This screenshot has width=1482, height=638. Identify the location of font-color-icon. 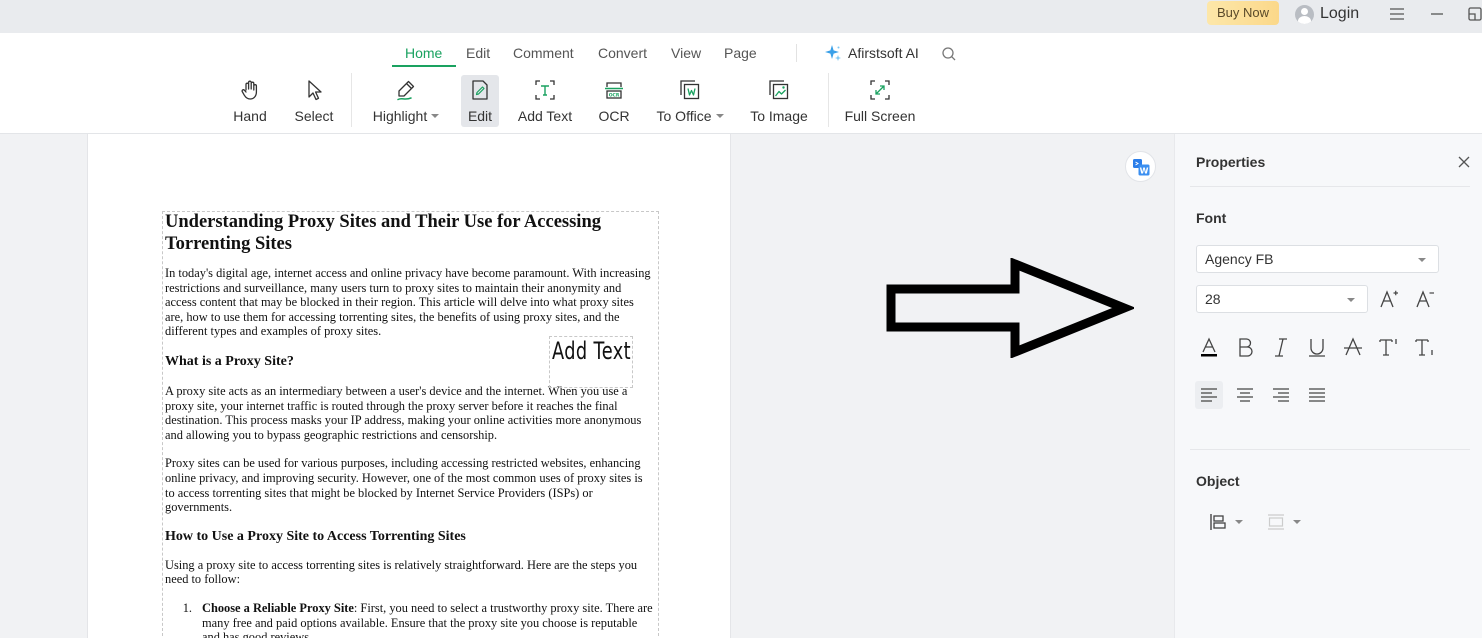
(1209, 347).